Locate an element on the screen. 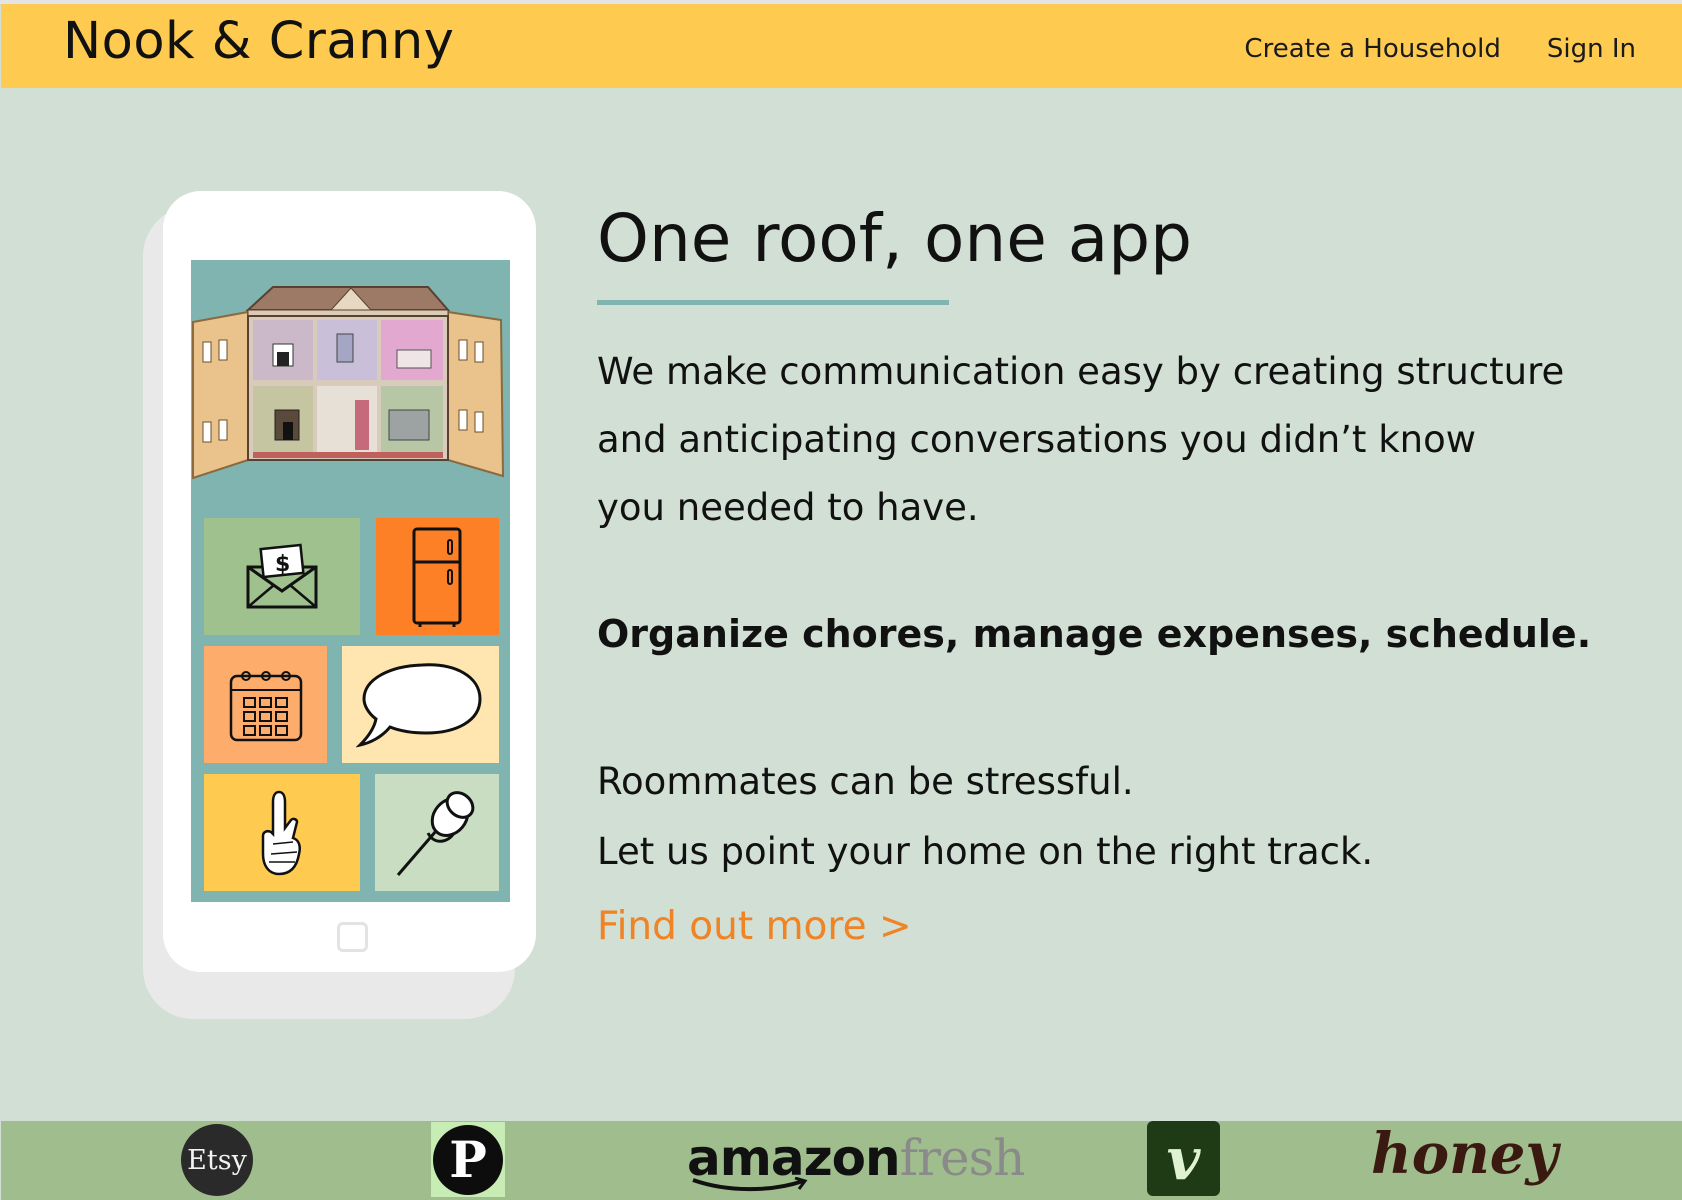 Image resolution: width=1682 pixels, height=1200 pixels. top-nav: Create a Household Sign In is located at coordinates (1440, 49).